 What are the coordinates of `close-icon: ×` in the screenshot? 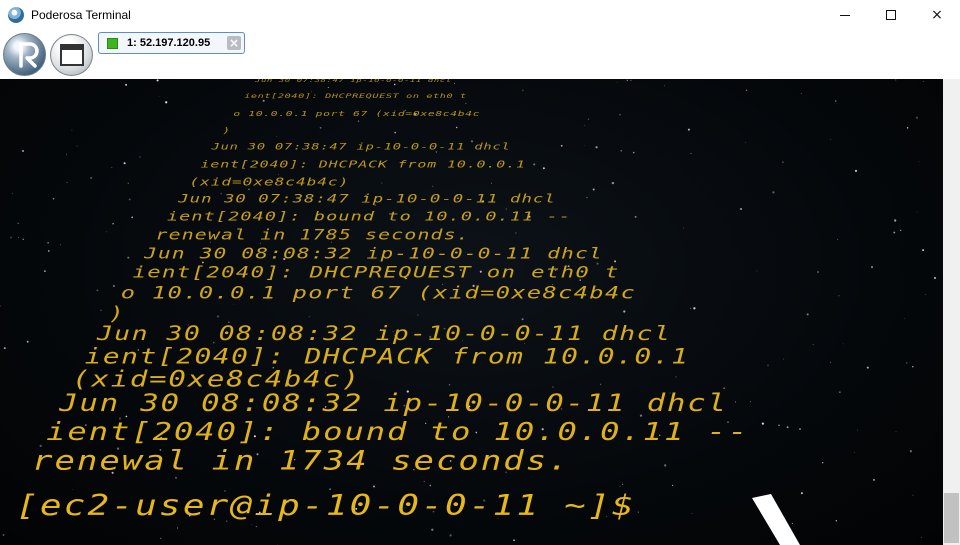 It's located at (937, 15).